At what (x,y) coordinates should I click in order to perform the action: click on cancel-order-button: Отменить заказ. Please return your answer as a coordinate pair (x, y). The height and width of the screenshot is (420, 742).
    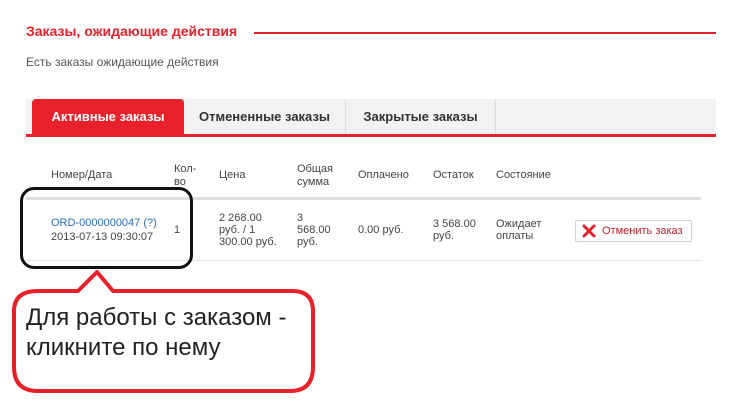
    Looking at the image, I should click on (633, 231).